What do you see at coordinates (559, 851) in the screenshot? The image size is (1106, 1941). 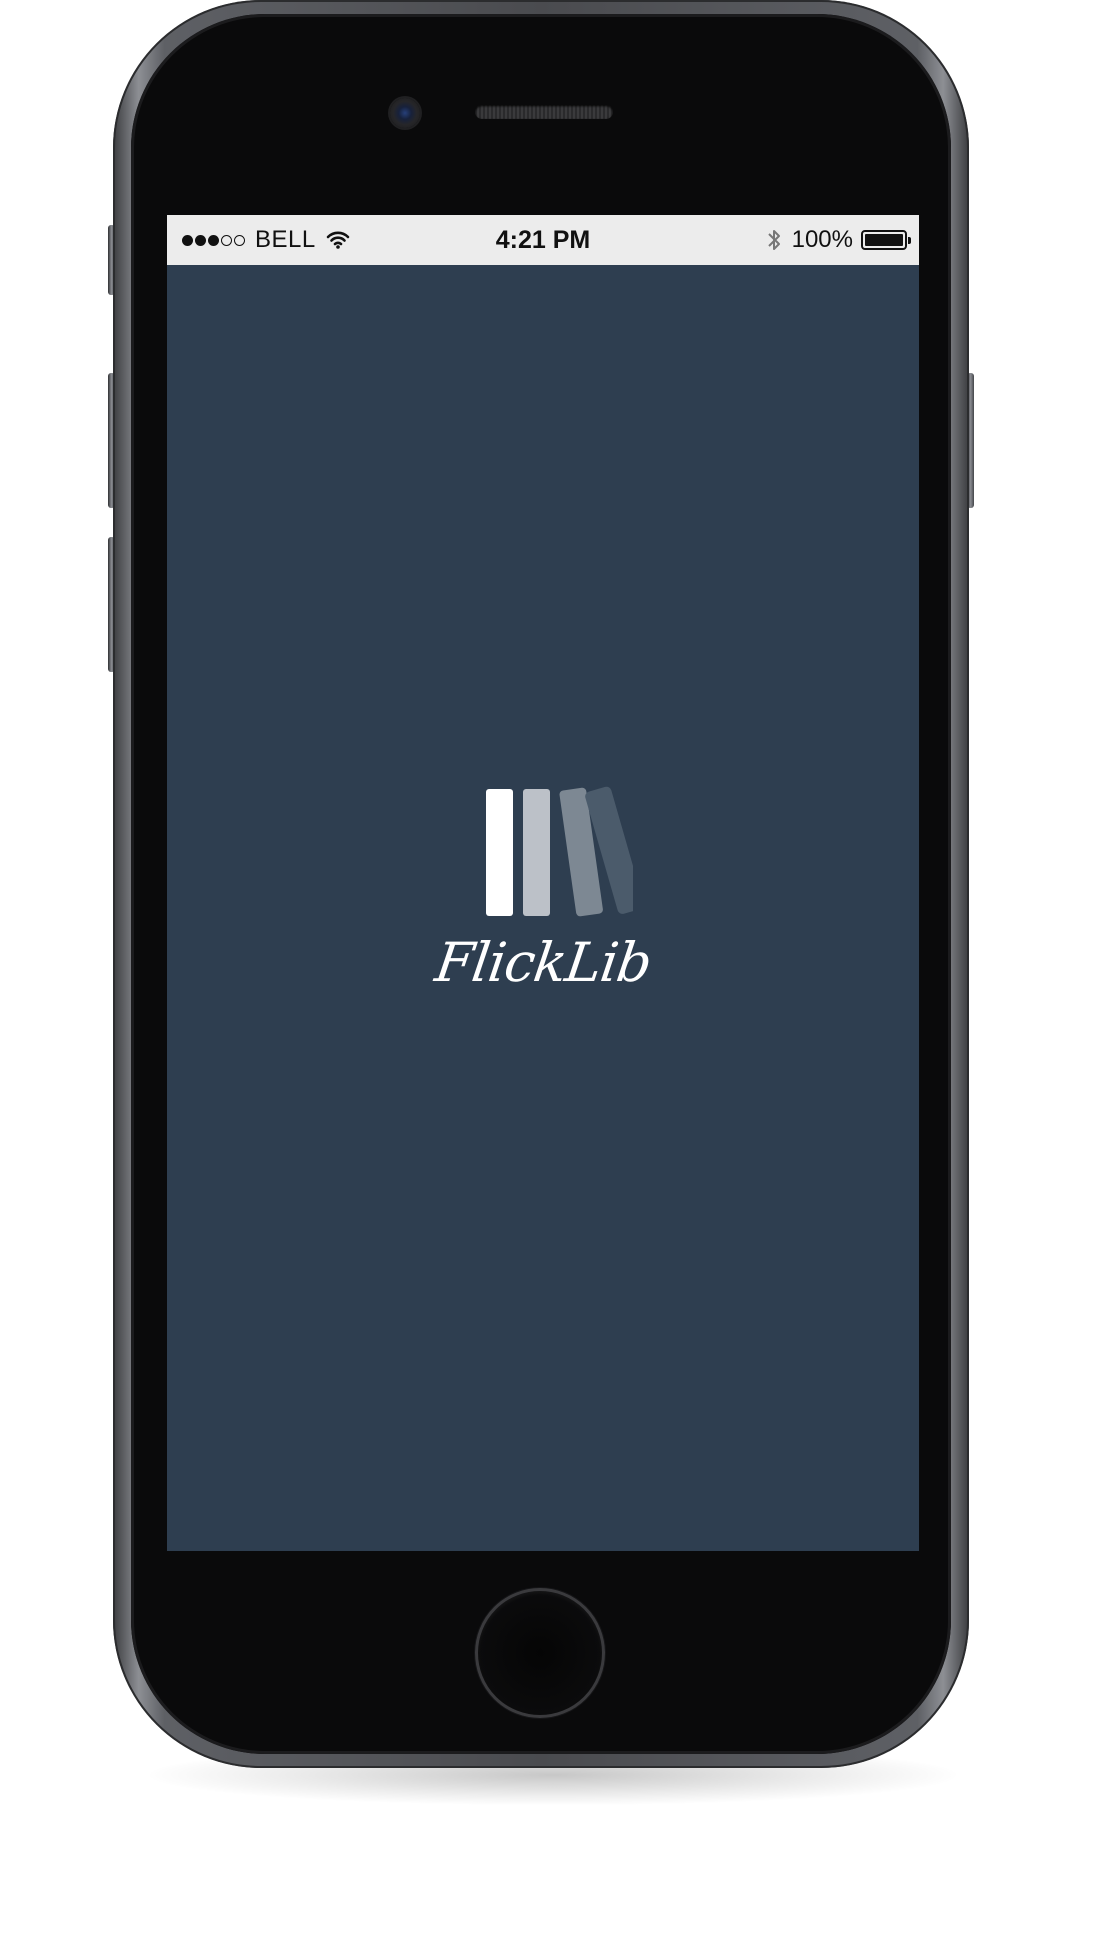 I see `books-logo-icon` at bounding box center [559, 851].